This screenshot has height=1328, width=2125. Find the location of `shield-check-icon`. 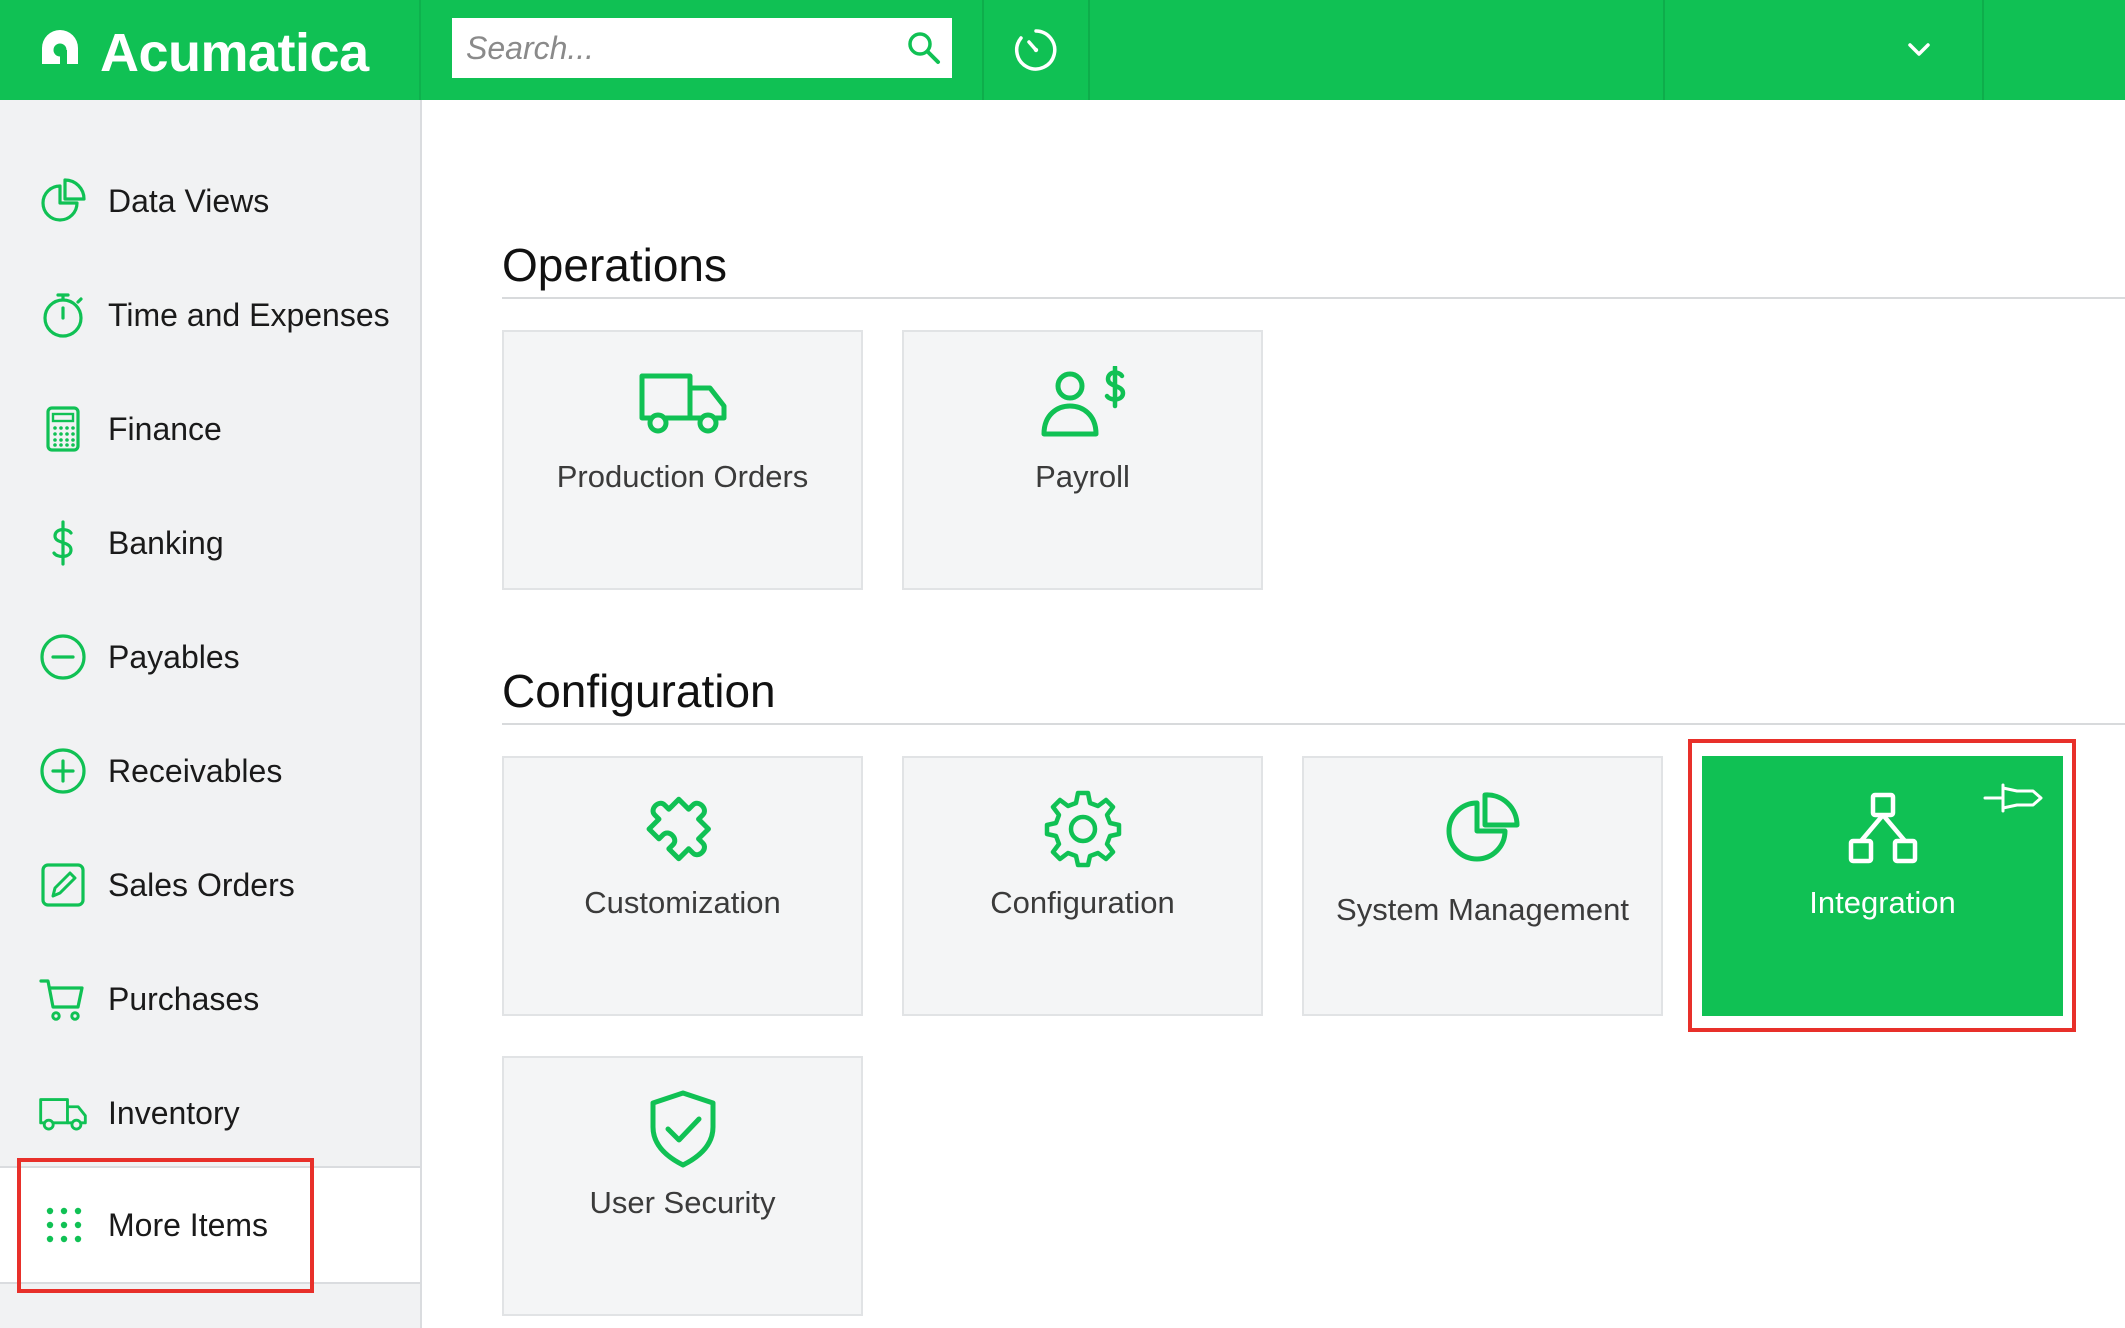

shield-check-icon is located at coordinates (683, 1129).